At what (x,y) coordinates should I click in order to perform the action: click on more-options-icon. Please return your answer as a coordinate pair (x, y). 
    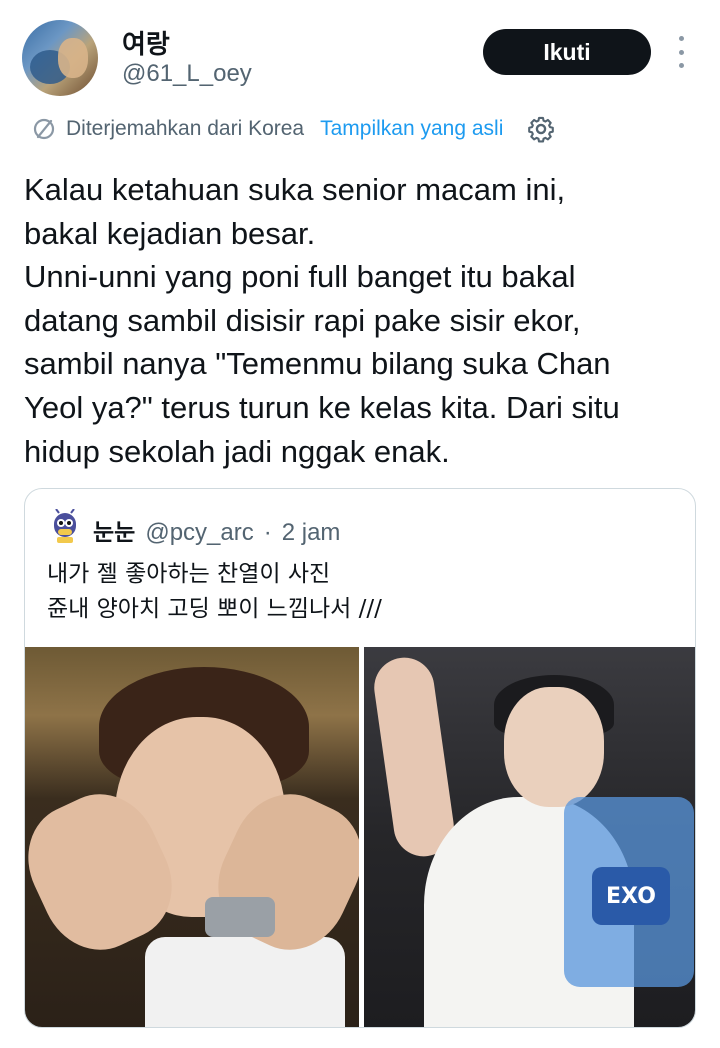
    Looking at the image, I should click on (681, 52).